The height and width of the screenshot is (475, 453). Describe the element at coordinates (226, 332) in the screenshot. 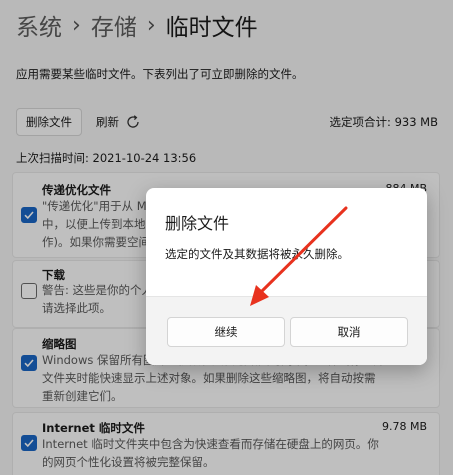

I see `continue-button: 继续` at that location.